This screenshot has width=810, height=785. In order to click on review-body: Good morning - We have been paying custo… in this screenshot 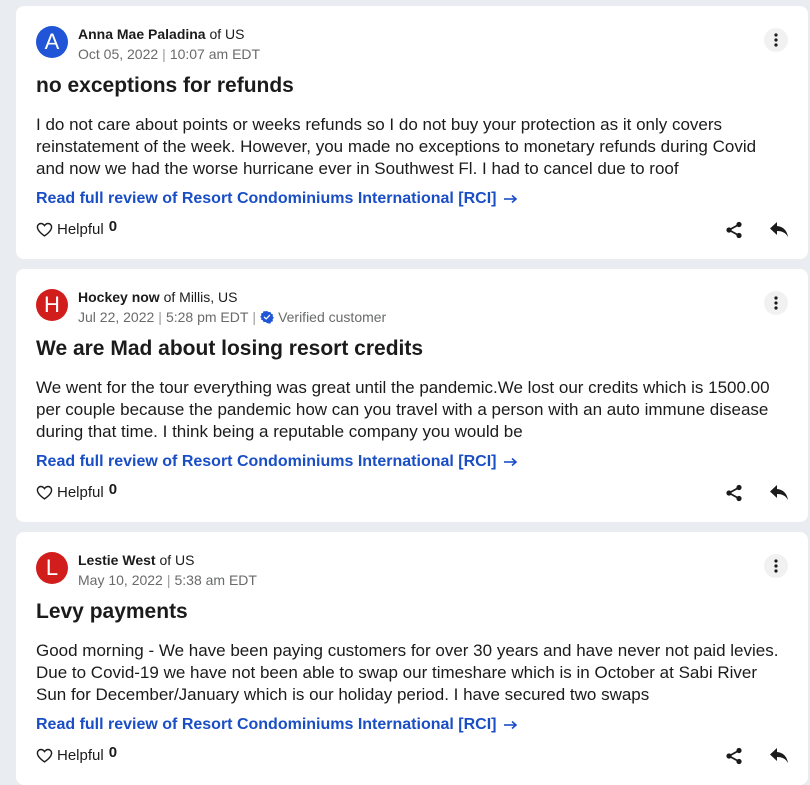, I will do `click(407, 672)`.